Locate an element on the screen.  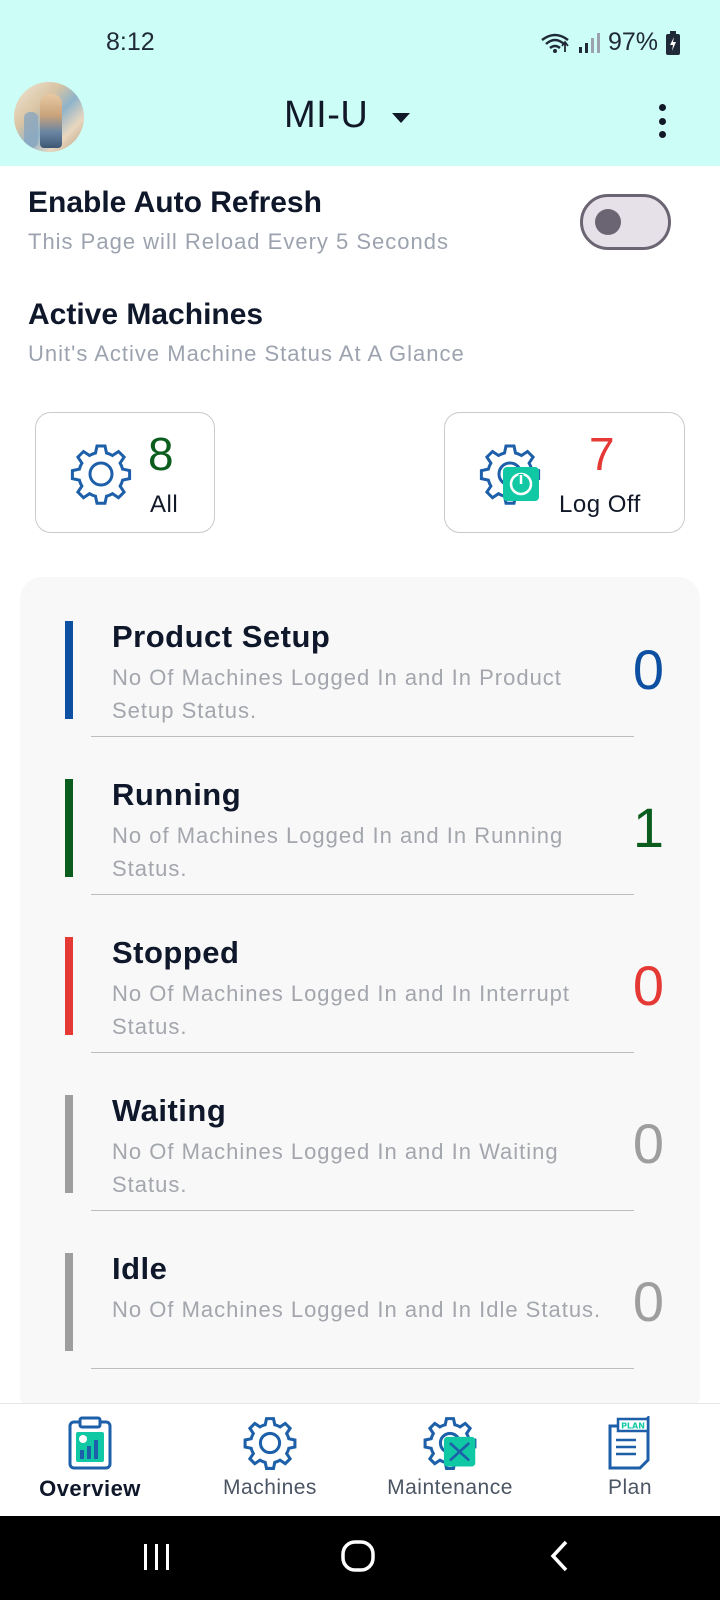
nav-label: Plan is located at coordinates (630, 1487).